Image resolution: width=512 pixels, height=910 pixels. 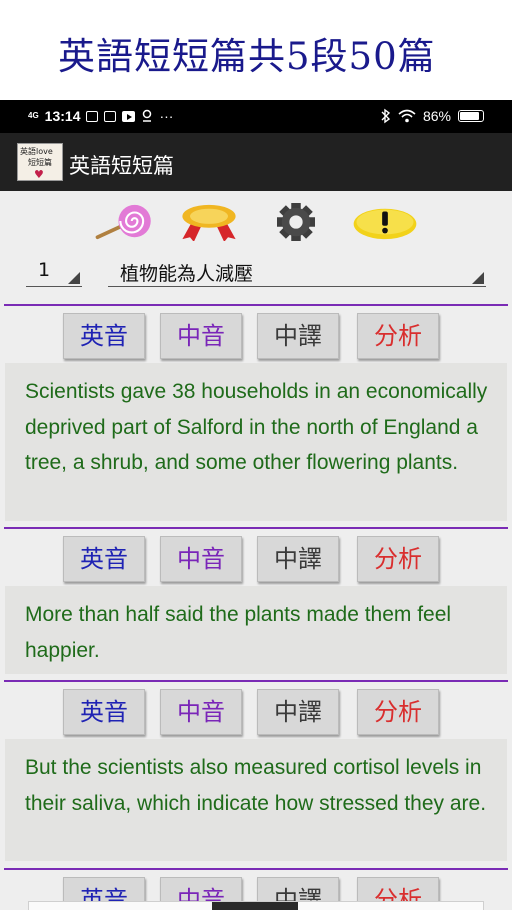 I want to click on ad-label, so click(x=255, y=906).